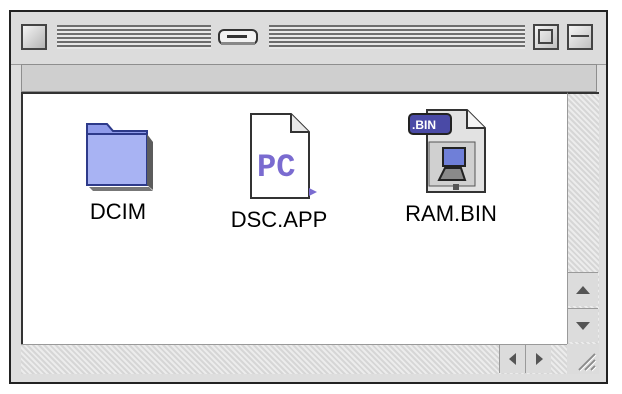 Image resolution: width=622 pixels, height=394 pixels. I want to click on scroll-down-arrow-icon, so click(583, 325).